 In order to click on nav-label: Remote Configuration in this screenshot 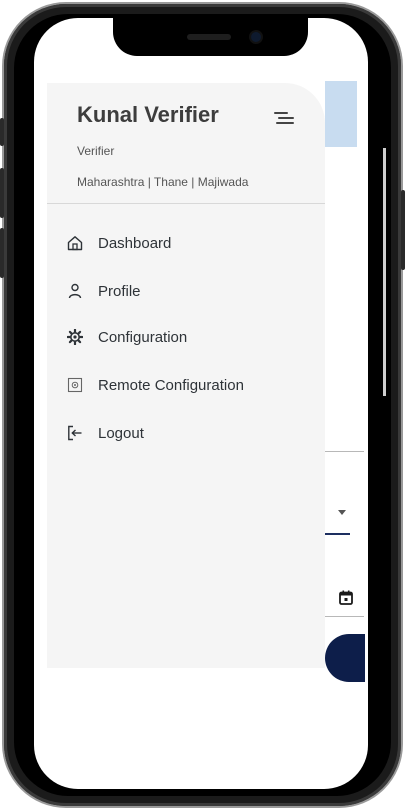, I will do `click(171, 385)`.